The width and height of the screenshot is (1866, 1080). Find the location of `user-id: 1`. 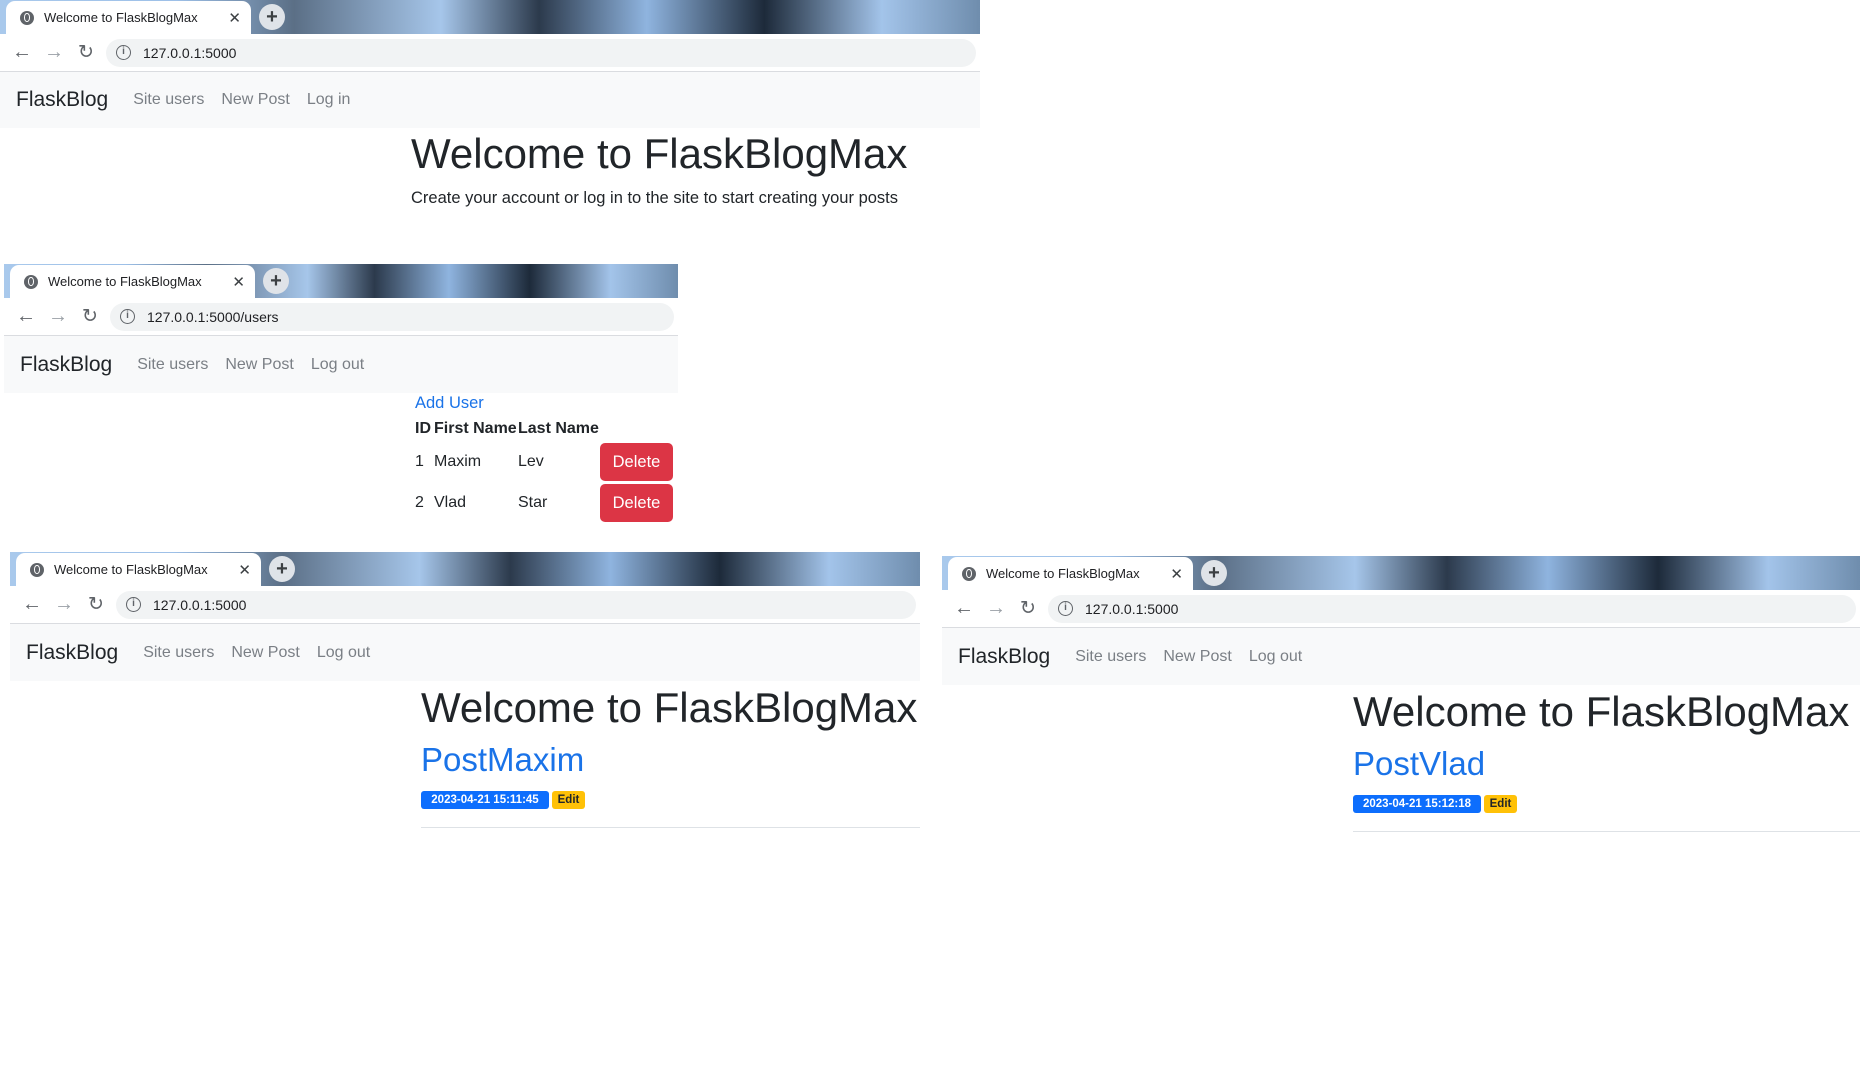

user-id: 1 is located at coordinates (419, 461).